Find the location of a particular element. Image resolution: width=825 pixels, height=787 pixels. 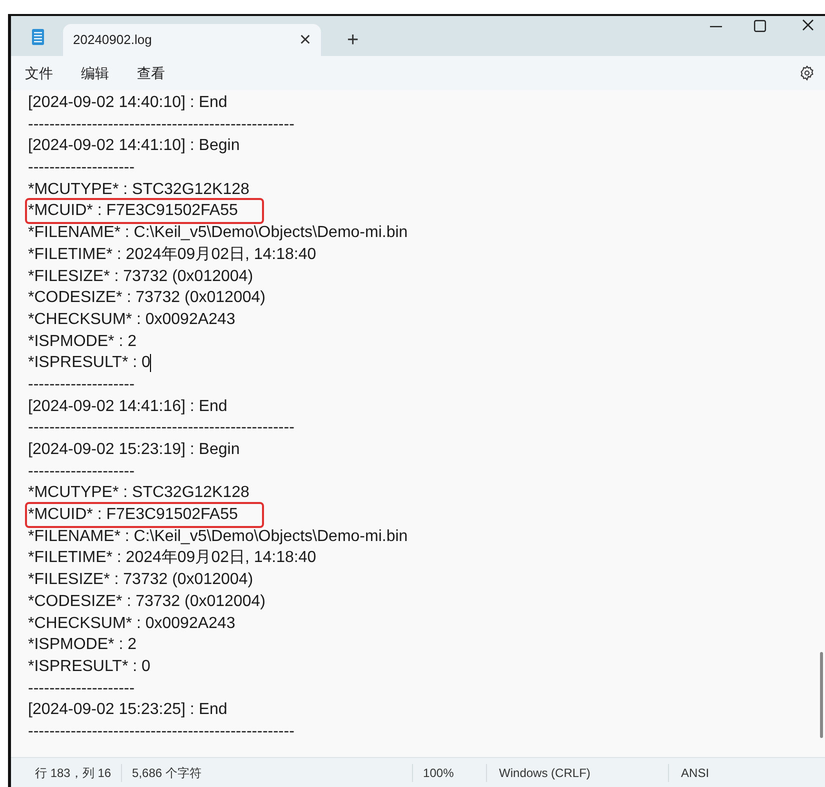

zoom-level: 100% is located at coordinates (449, 773).